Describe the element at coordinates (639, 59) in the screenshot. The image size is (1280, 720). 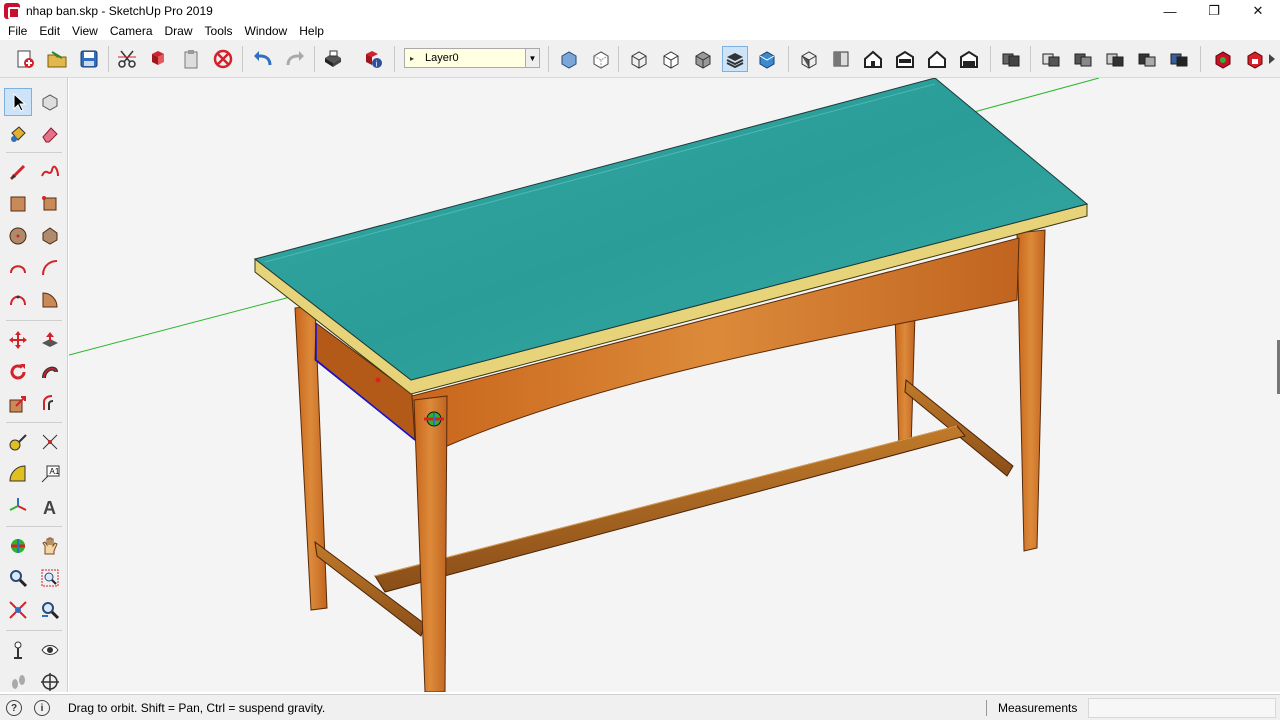
I see `wireframe-style-icon` at that location.